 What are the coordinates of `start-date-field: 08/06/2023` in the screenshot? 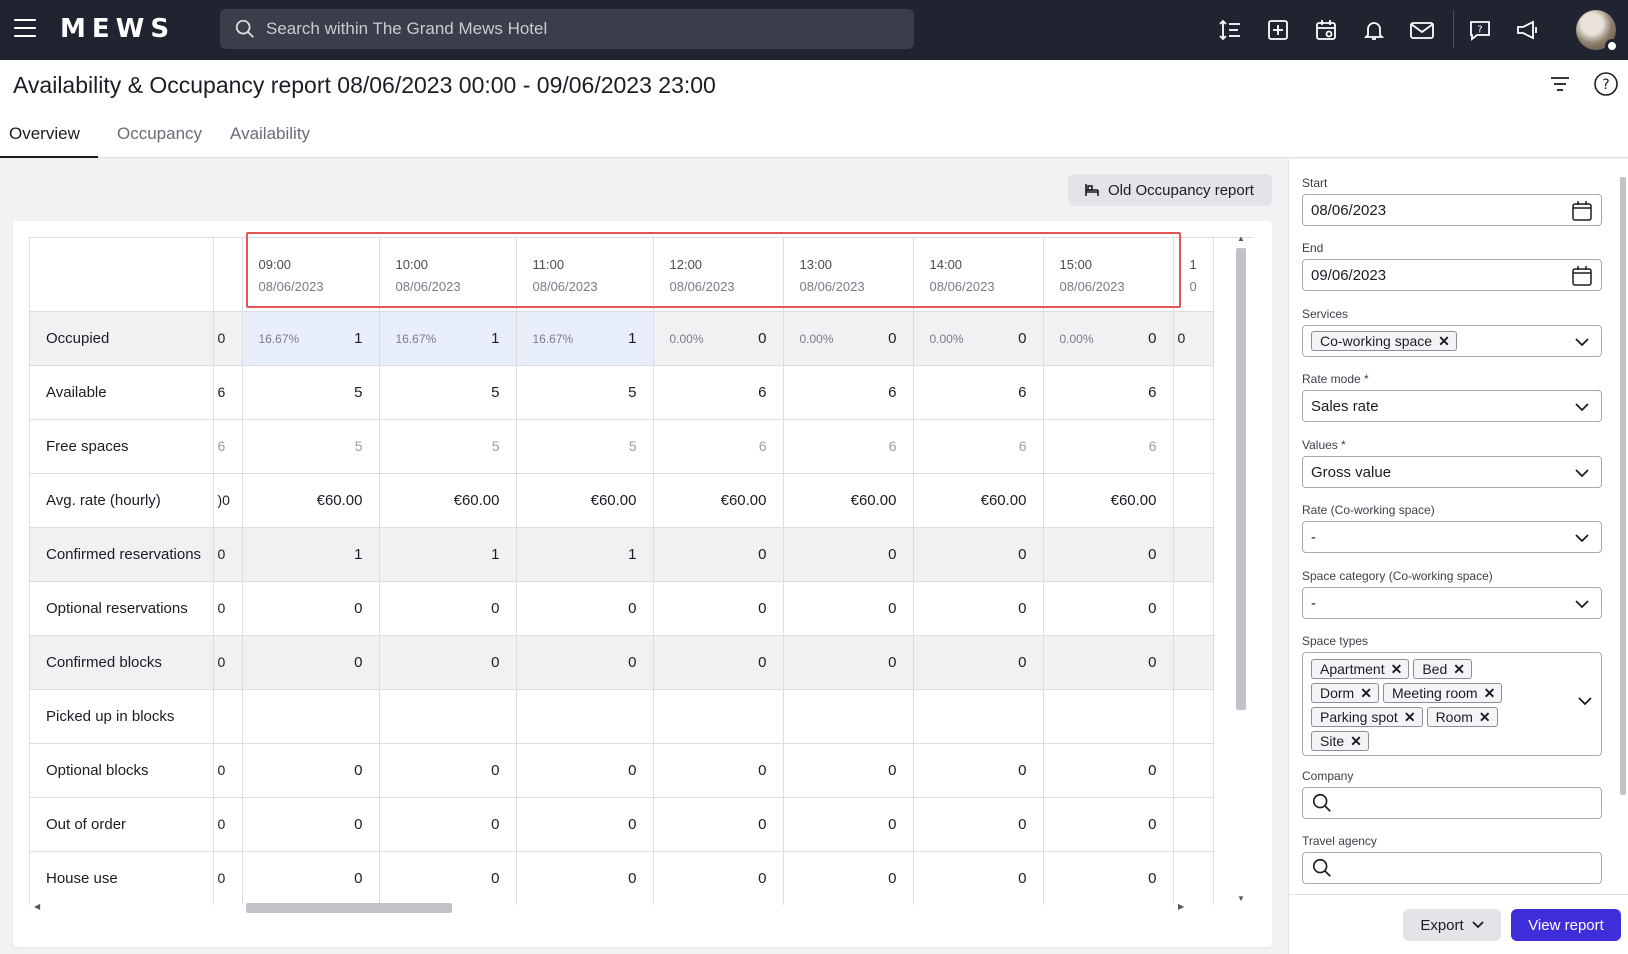 It's located at (1452, 210).